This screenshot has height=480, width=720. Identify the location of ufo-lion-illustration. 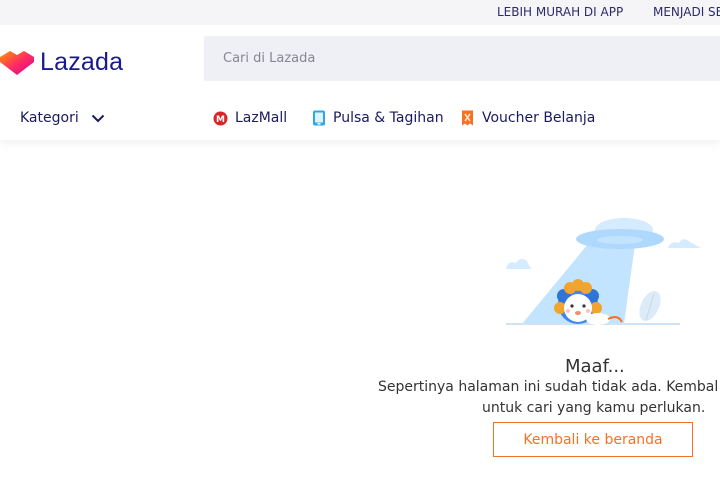
(603, 271).